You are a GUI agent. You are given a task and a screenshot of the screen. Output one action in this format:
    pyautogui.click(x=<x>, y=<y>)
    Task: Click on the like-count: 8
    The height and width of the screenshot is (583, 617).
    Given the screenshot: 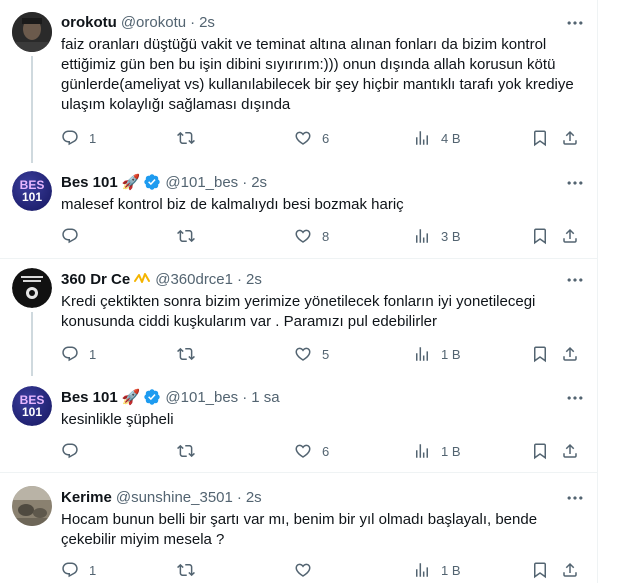 What is the action you would take?
    pyautogui.click(x=326, y=236)
    